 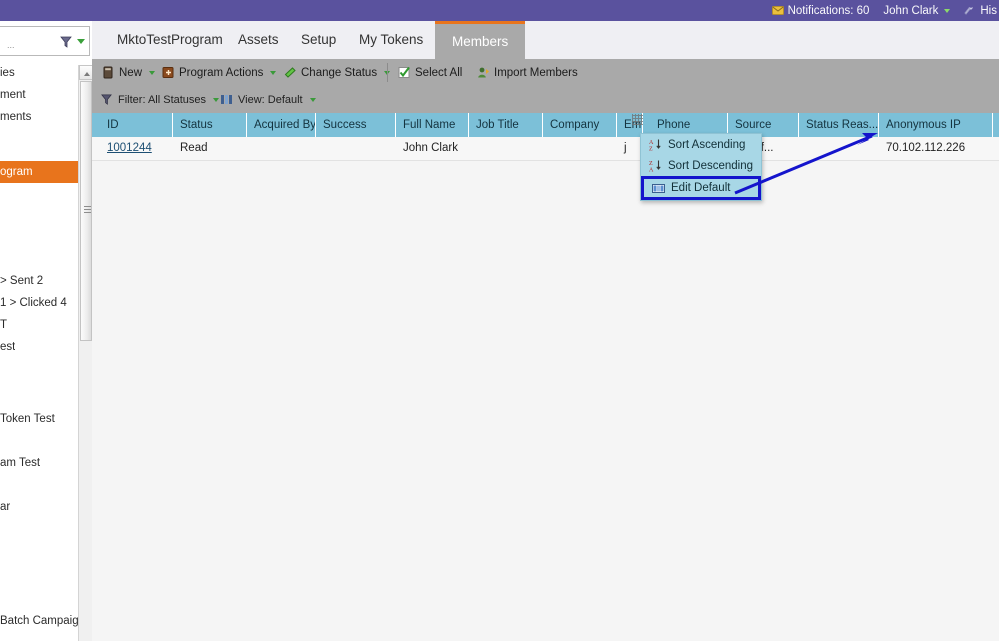 I want to click on filter-statuses-button: Filter: All Statuses, so click(x=160, y=99).